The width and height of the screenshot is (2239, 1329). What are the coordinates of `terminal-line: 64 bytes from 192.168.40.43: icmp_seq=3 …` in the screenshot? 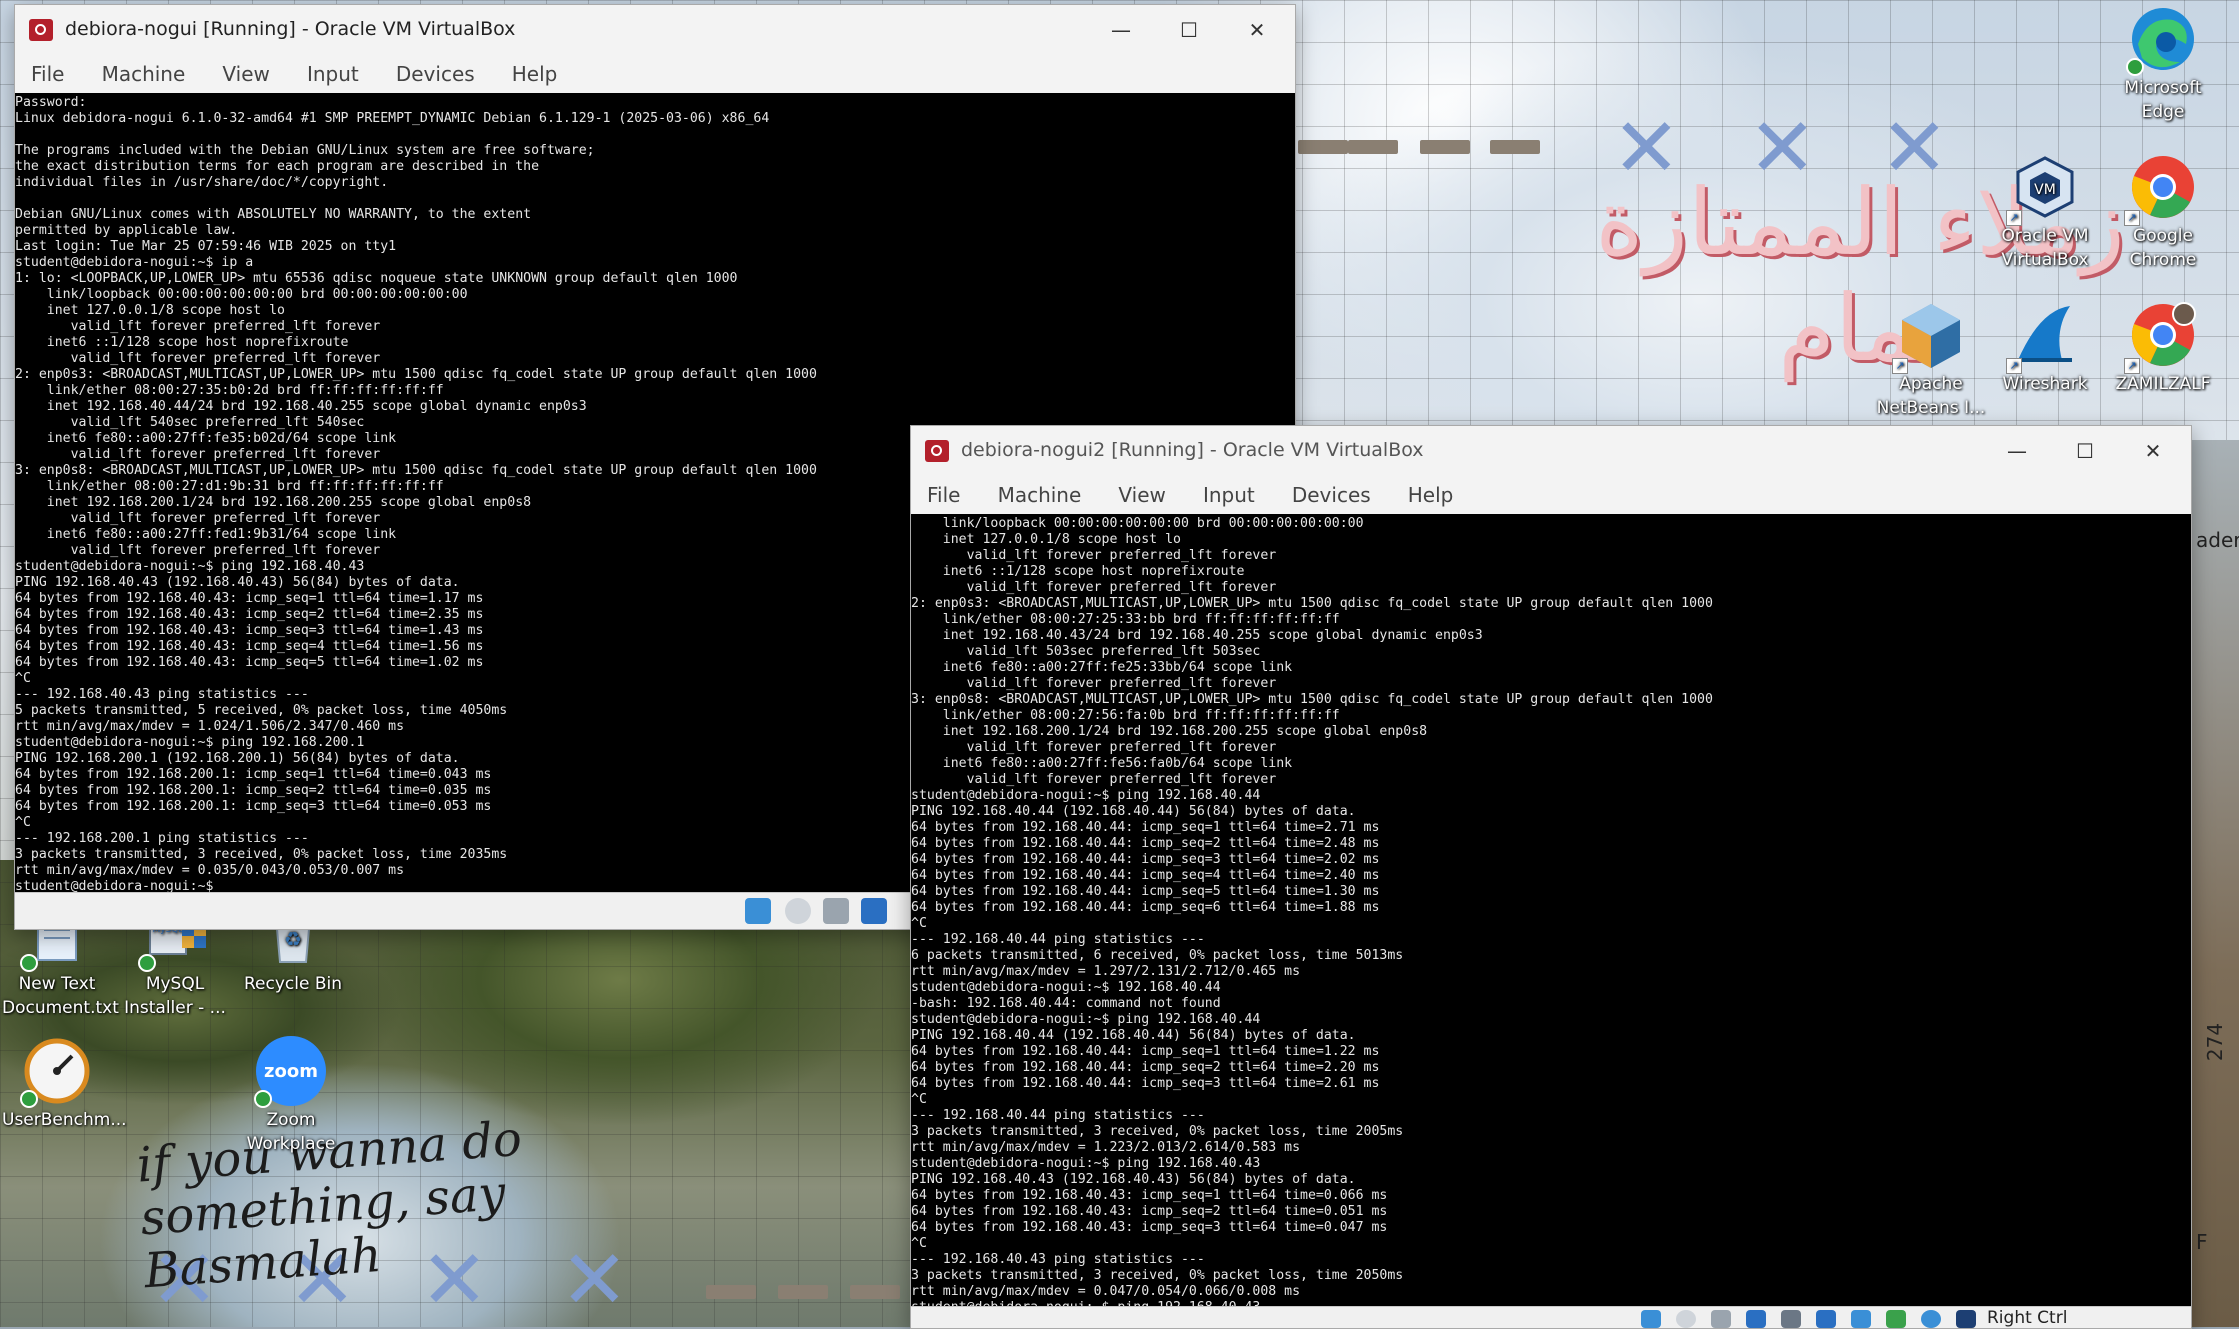 It's located at (1149, 1227).